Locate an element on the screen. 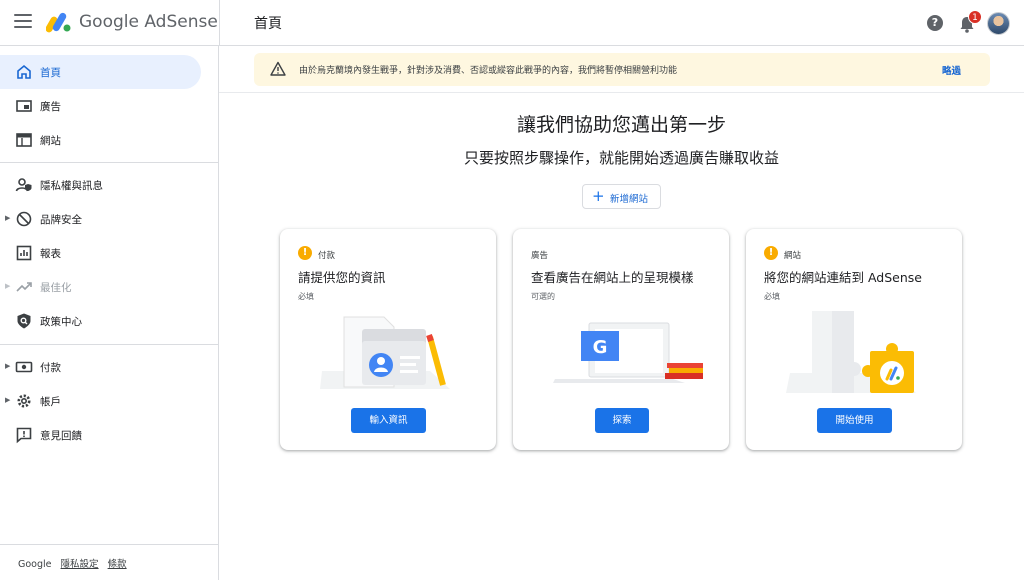  payment-info-card: ! 付款 請提供您的資訊 必填 輸入資訊 is located at coordinates (388, 339).